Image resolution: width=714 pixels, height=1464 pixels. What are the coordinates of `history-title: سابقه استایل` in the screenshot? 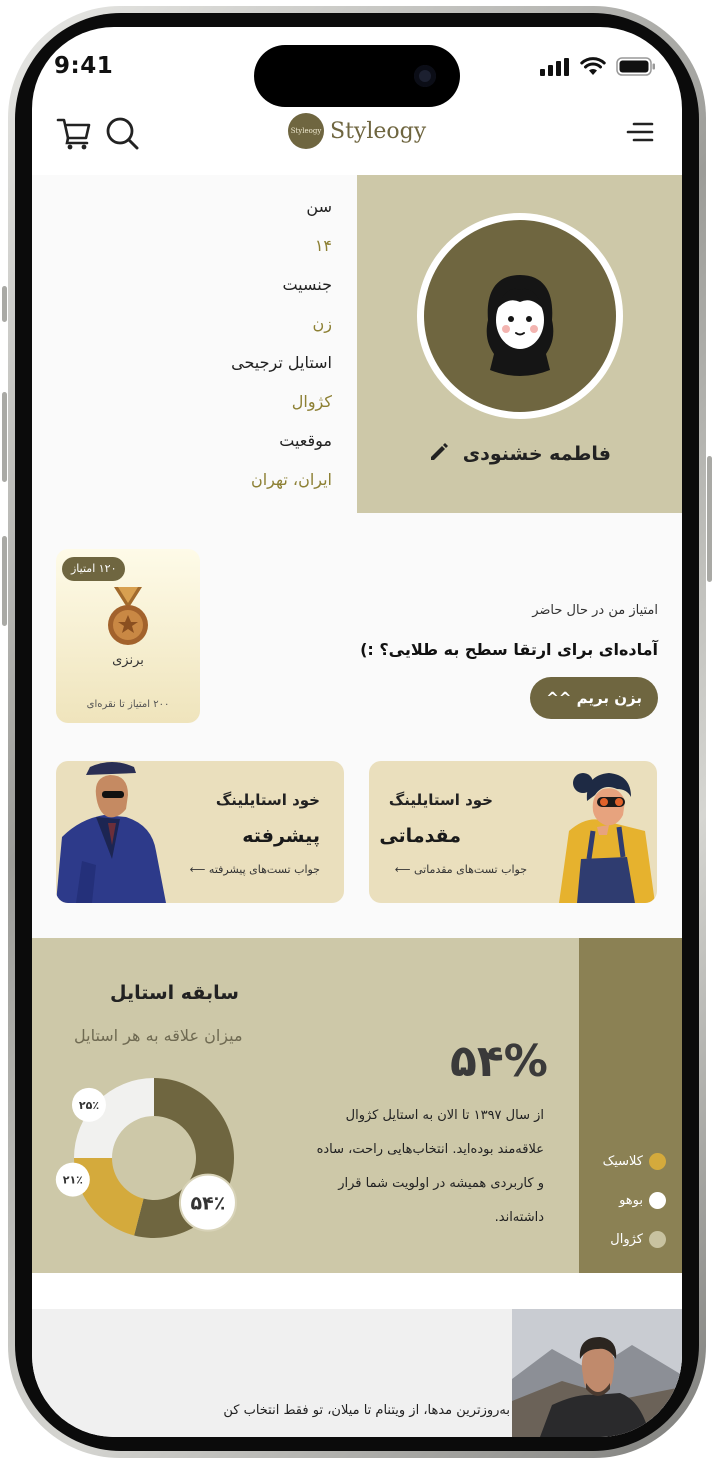 It's located at (174, 993).